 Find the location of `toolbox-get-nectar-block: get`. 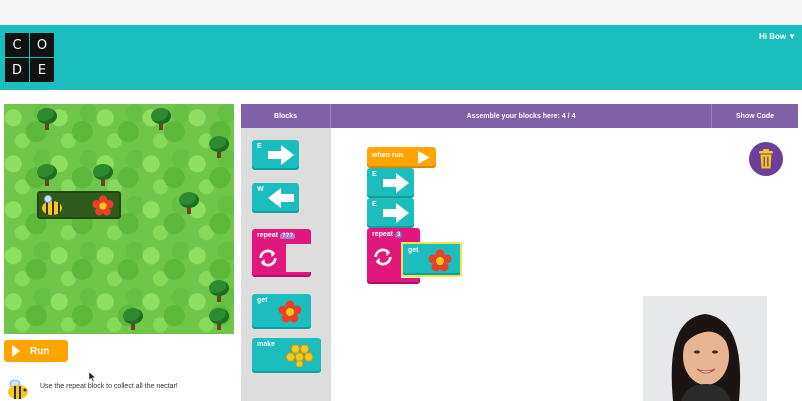

toolbox-get-nectar-block: get is located at coordinates (281, 311).